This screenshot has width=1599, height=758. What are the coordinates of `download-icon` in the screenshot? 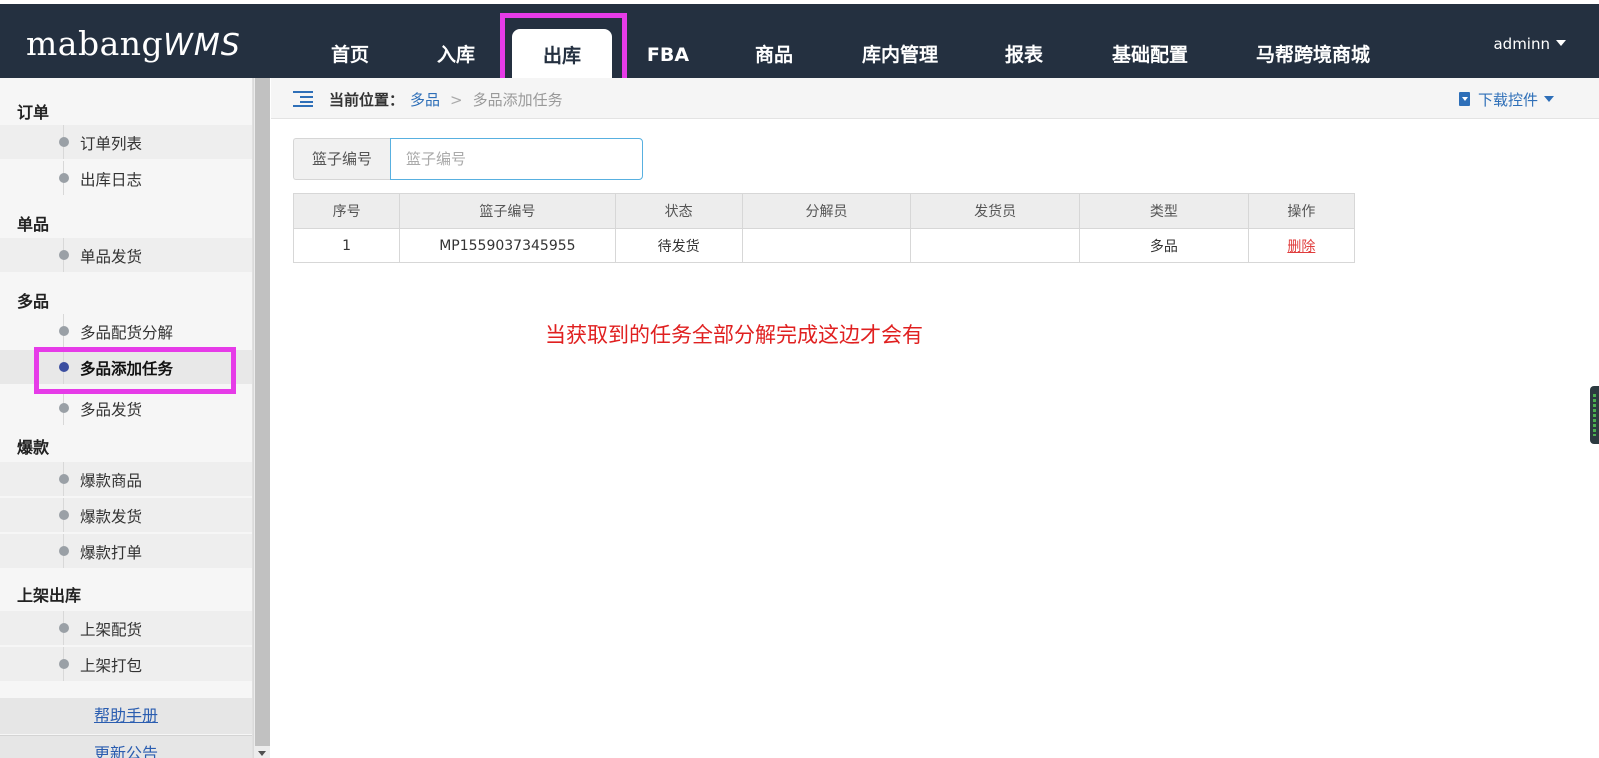 It's located at (1464, 99).